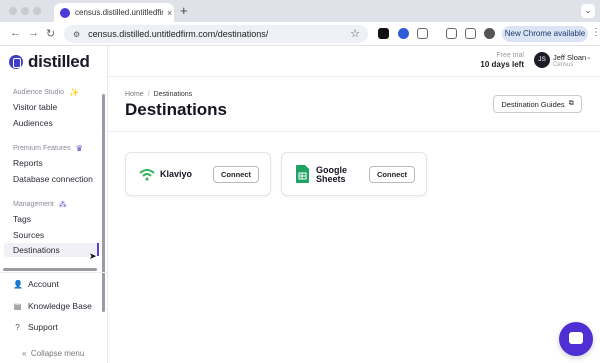  What do you see at coordinates (169, 13) in the screenshot?
I see `tab-close-icon: ×` at bounding box center [169, 13].